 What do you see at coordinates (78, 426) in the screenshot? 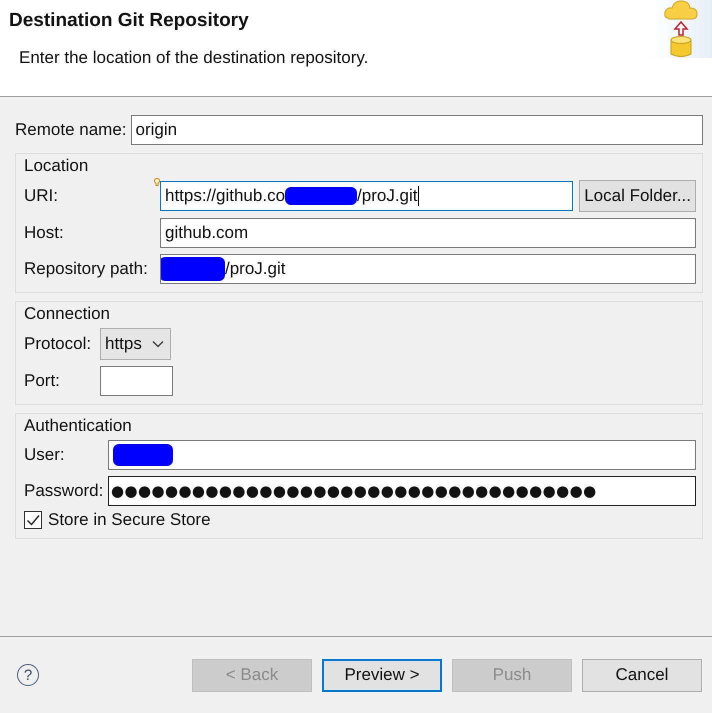
I see `group-title: Authentication` at bounding box center [78, 426].